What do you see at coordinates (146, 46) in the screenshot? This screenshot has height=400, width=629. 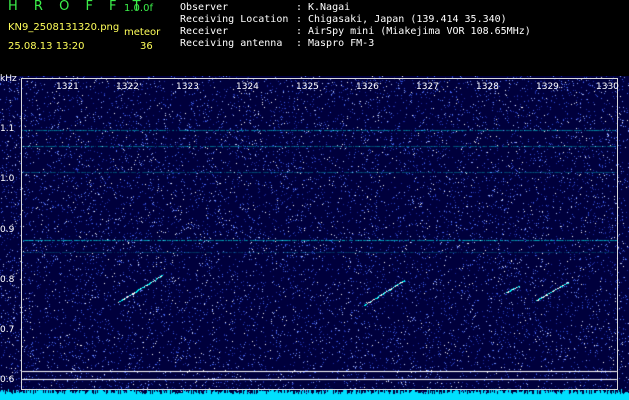 I see `meteor-count: 36` at bounding box center [146, 46].